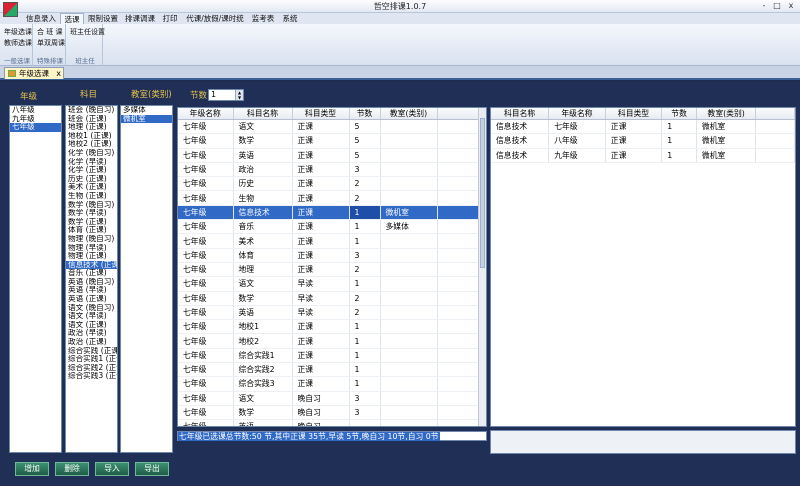 Image resolution: width=800 pixels, height=486 pixels. What do you see at coordinates (263, 370) in the screenshot?
I see `table-cell: 综合实践2` at bounding box center [263, 370].